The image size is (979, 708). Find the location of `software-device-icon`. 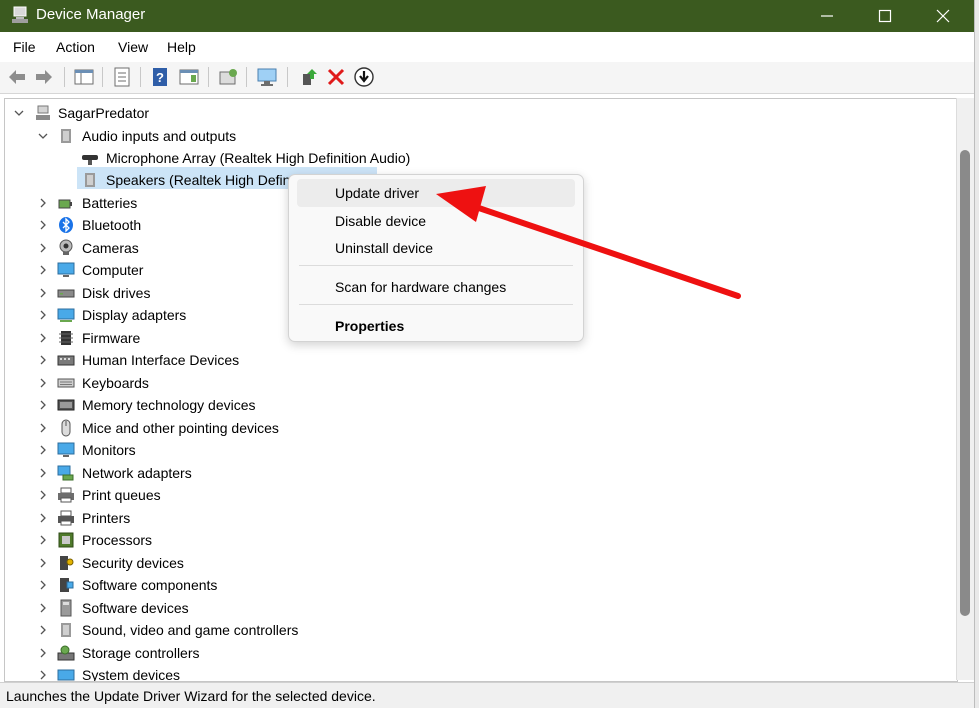

software-device-icon is located at coordinates (66, 608).